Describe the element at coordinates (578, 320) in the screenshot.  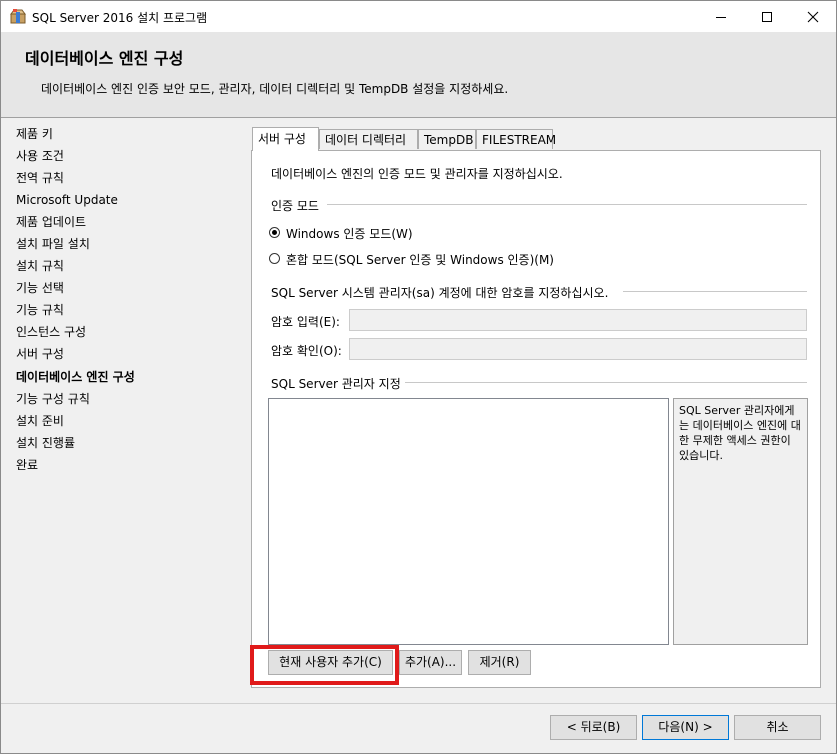
I see `password-field` at that location.